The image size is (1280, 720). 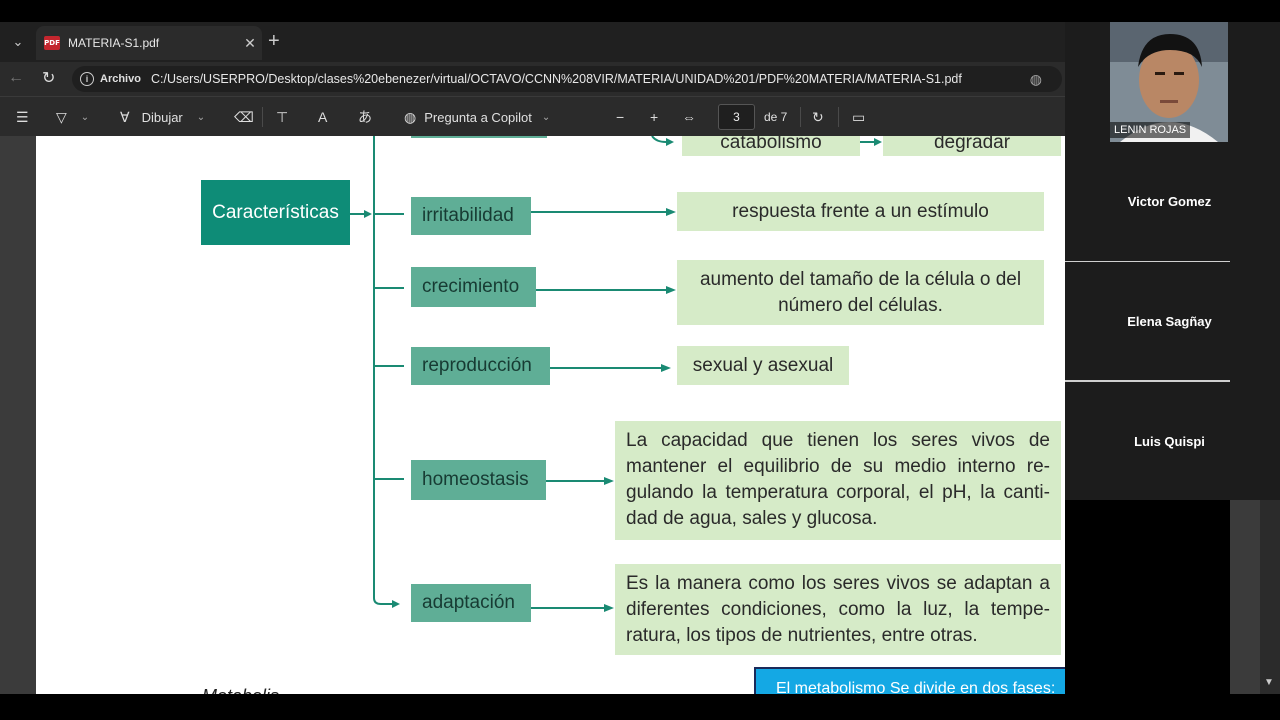 What do you see at coordinates (1169, 82) in the screenshot?
I see `participant-video: LENIN ROJAS` at bounding box center [1169, 82].